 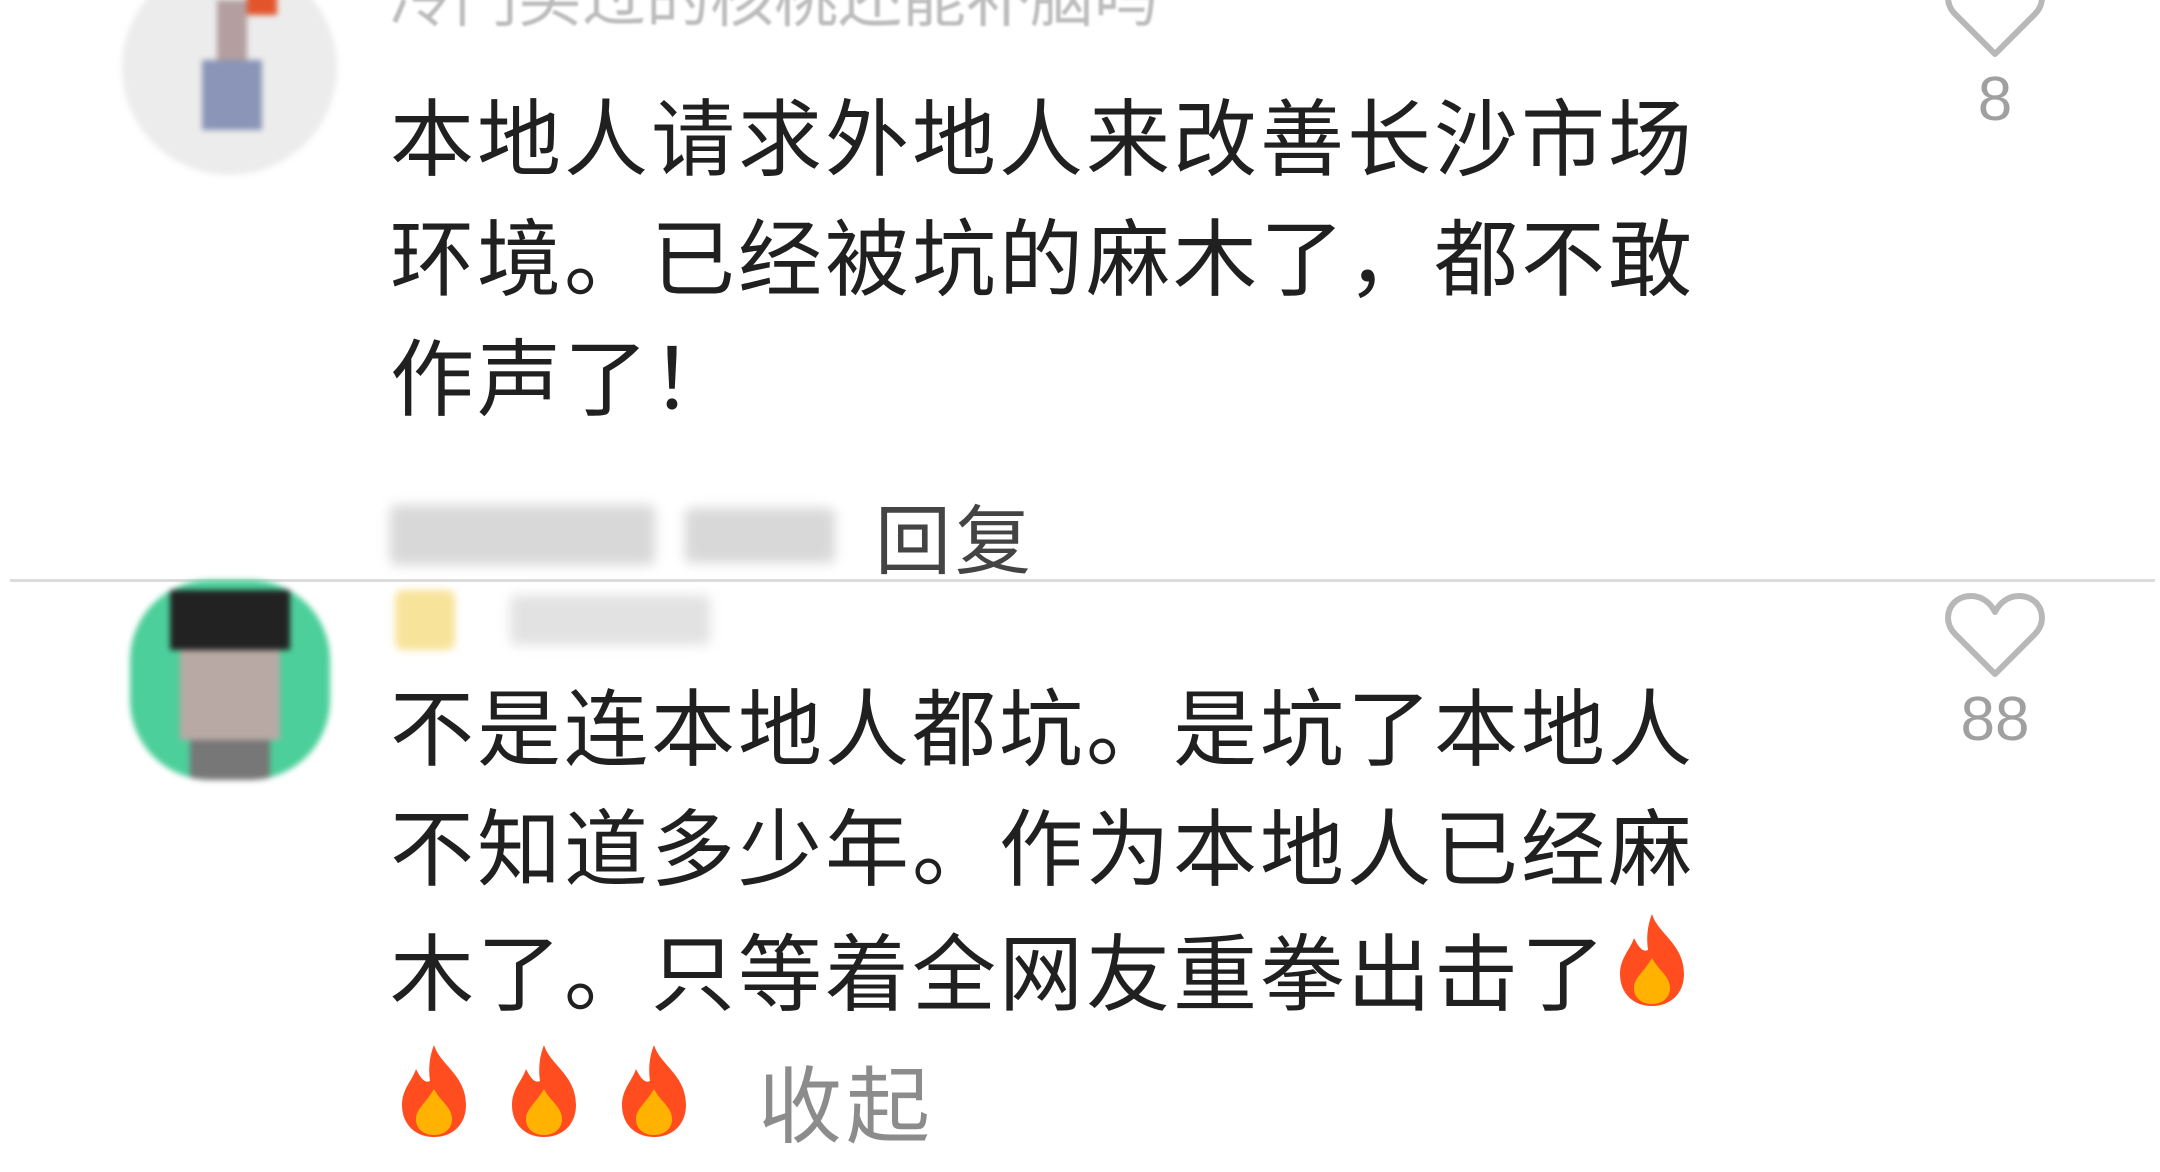 What do you see at coordinates (564, 380) in the screenshot?
I see `comment-line: 作声了！` at bounding box center [564, 380].